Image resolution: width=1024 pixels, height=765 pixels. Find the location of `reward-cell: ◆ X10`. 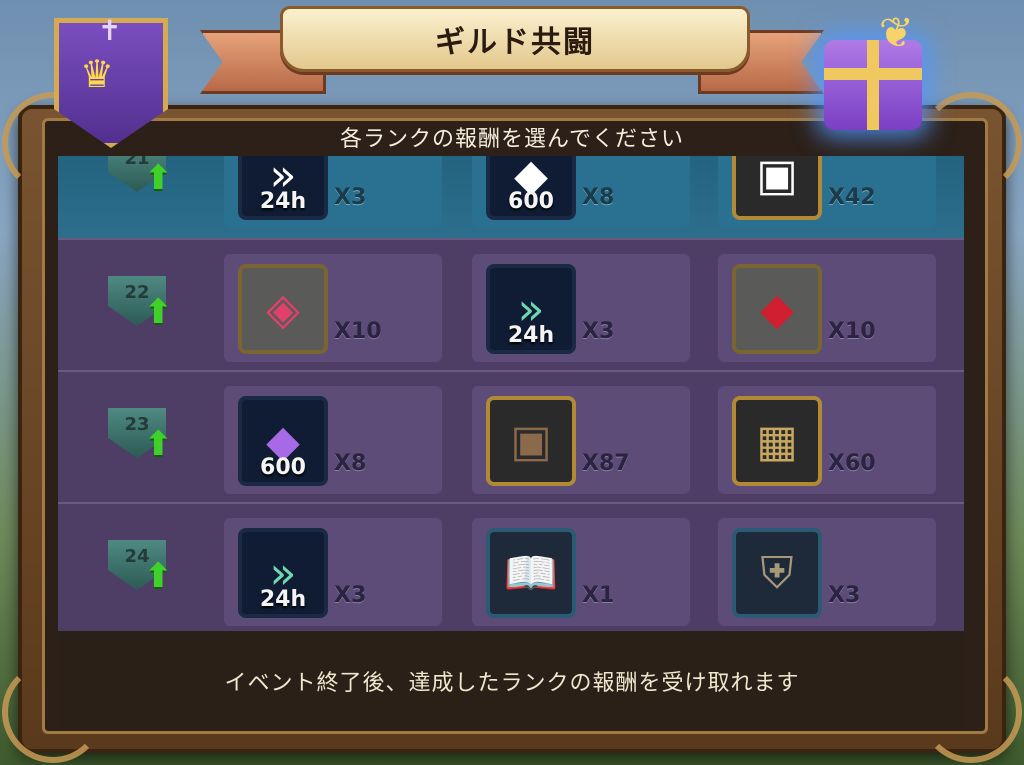

reward-cell: ◆ X10 is located at coordinates (827, 308).